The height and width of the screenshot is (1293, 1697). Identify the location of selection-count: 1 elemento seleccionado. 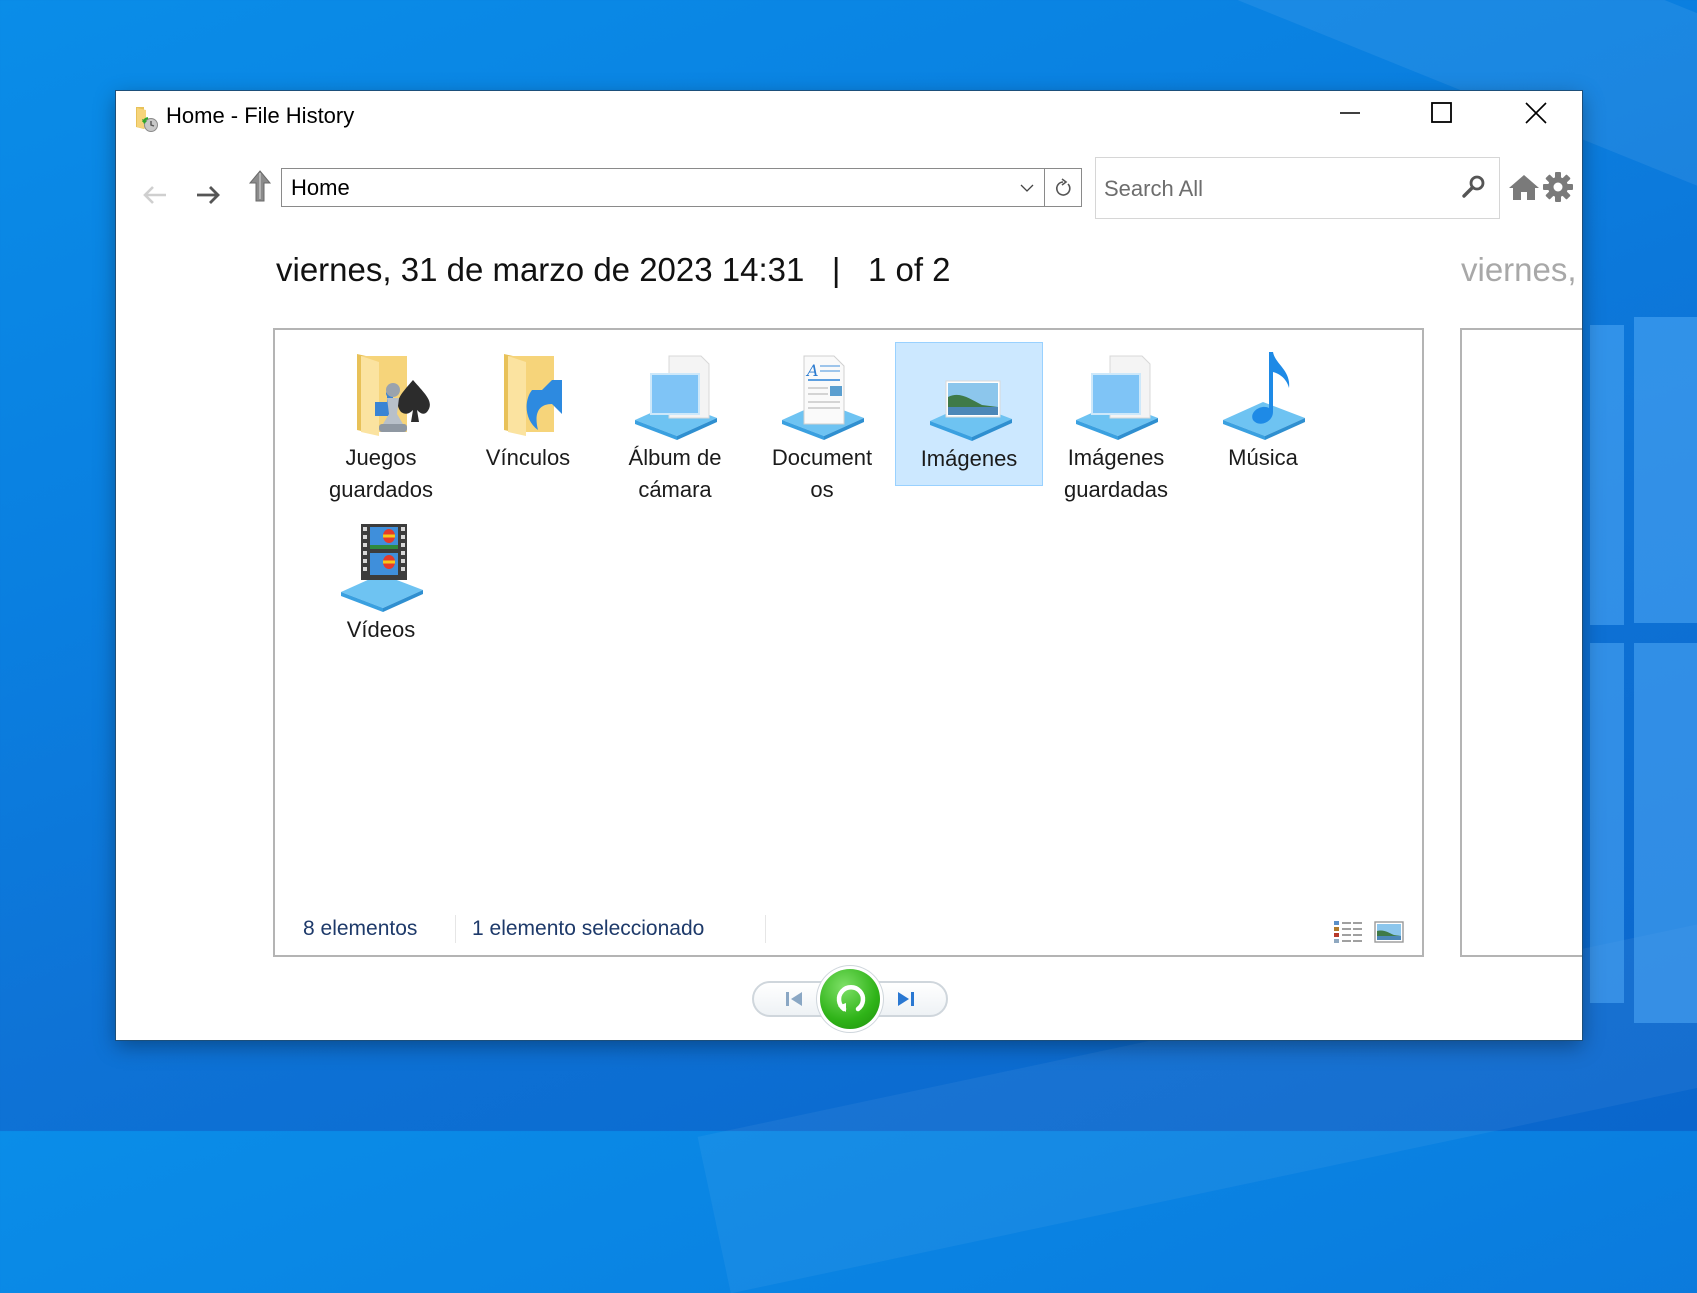
(588, 928).